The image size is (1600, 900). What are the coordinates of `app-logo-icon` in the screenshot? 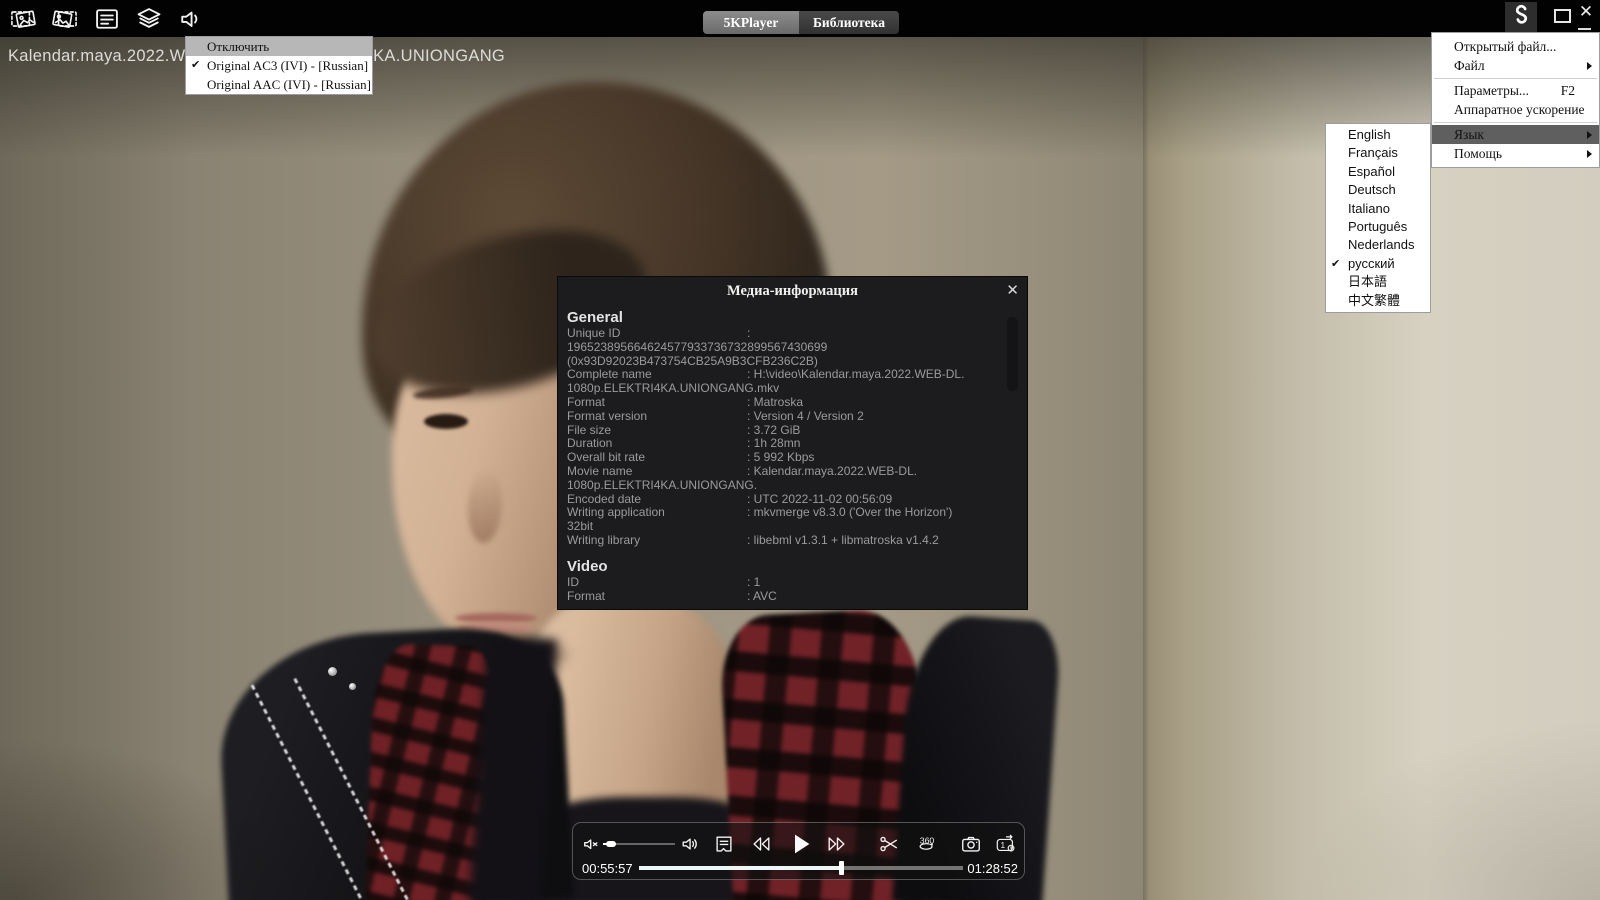 It's located at (1521, 18).